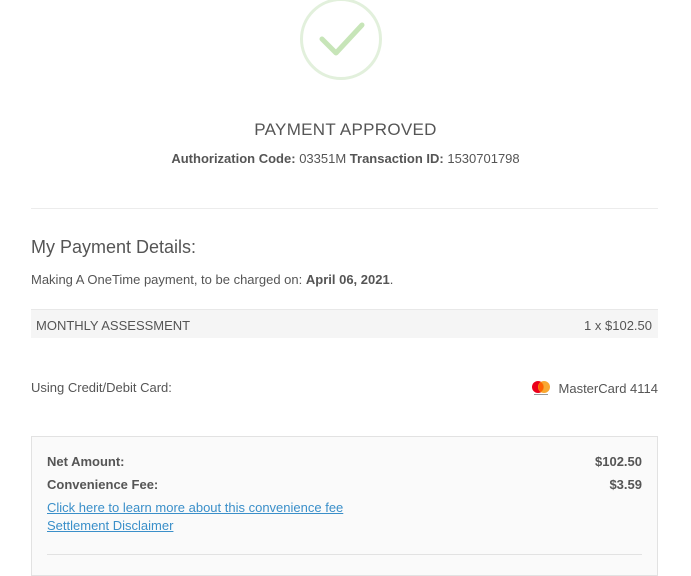  What do you see at coordinates (86, 461) in the screenshot?
I see `net-amount-label: Net Amount:` at bounding box center [86, 461].